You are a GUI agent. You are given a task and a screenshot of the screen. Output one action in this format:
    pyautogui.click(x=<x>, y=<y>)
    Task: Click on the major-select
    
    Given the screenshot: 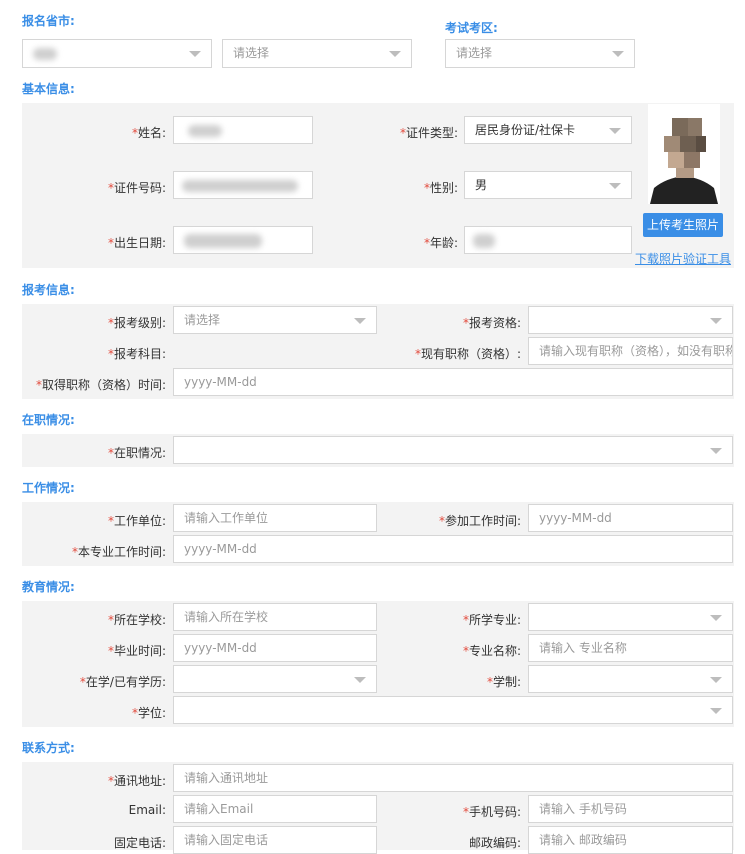 What is the action you would take?
    pyautogui.click(x=630, y=617)
    